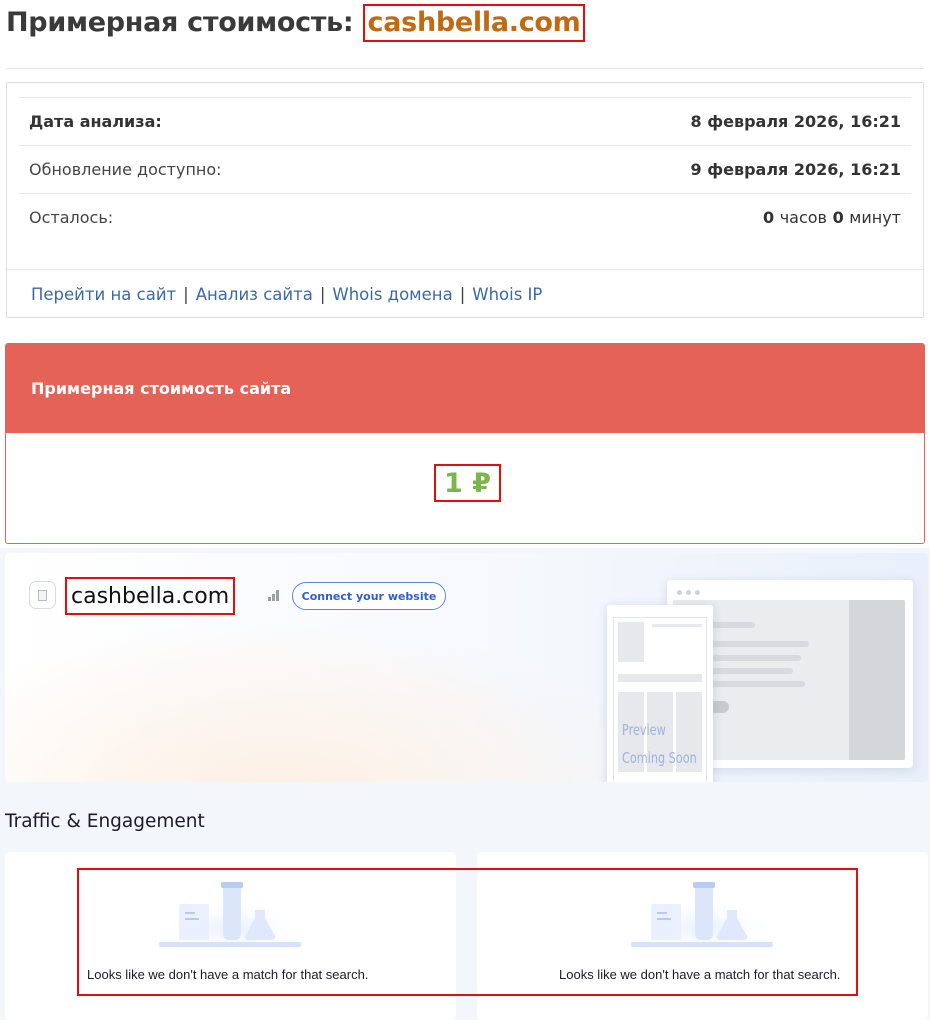 This screenshot has height=1020, width=930. I want to click on page-title: Примерная стоимость: cashbella.com, so click(296, 23).